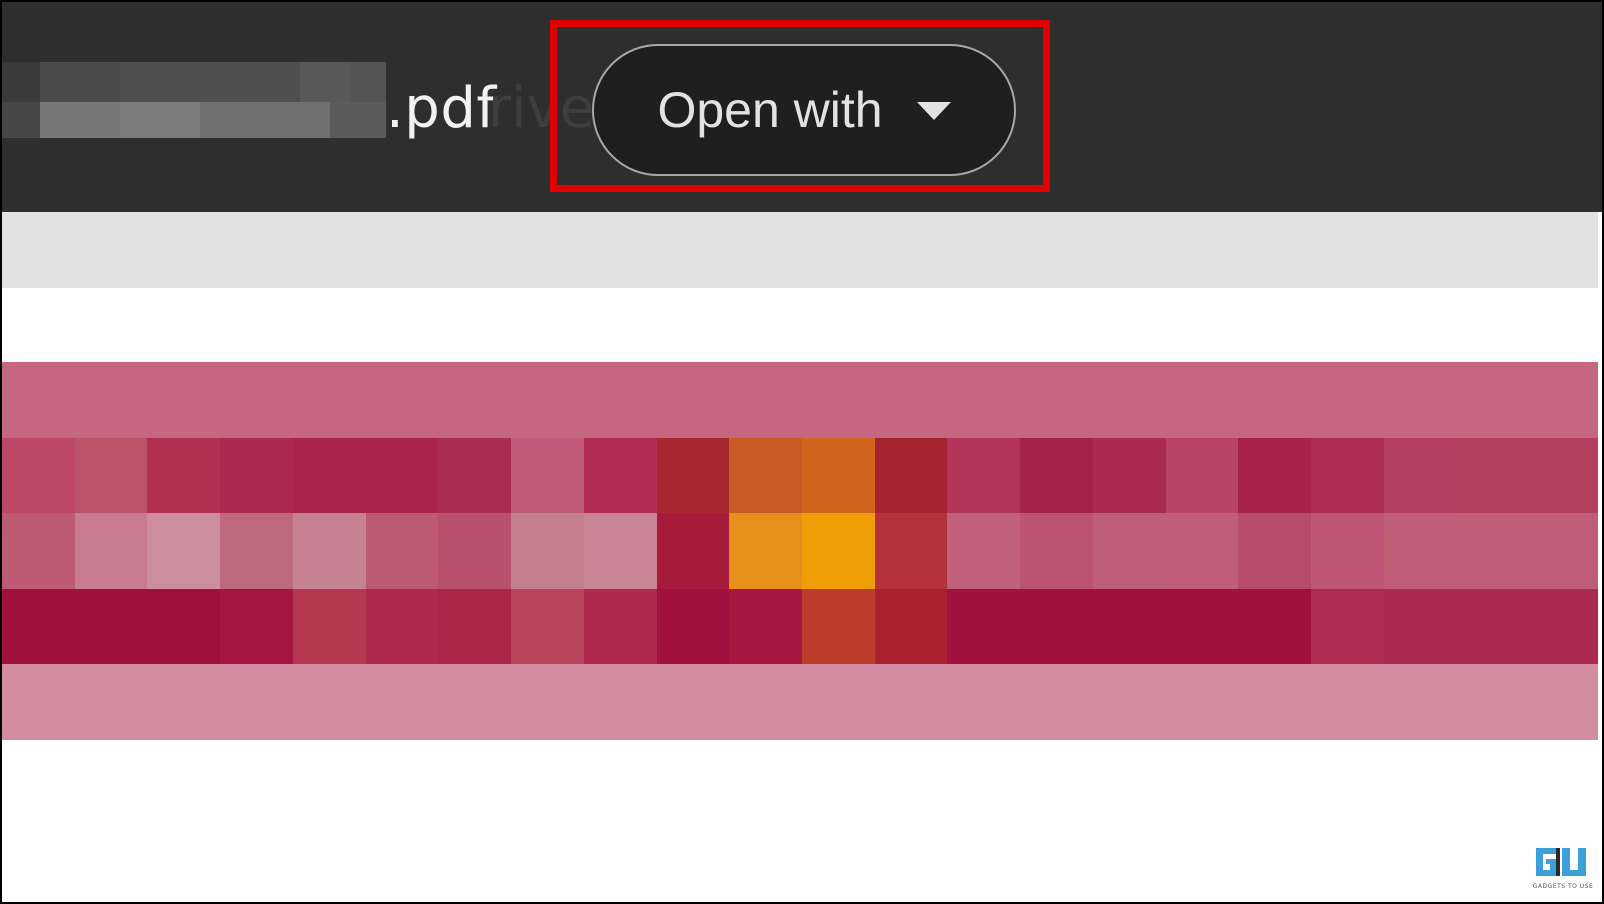 The width and height of the screenshot is (1604, 904). Describe the element at coordinates (802, 250) in the screenshot. I see `document-toolbar-band` at that location.